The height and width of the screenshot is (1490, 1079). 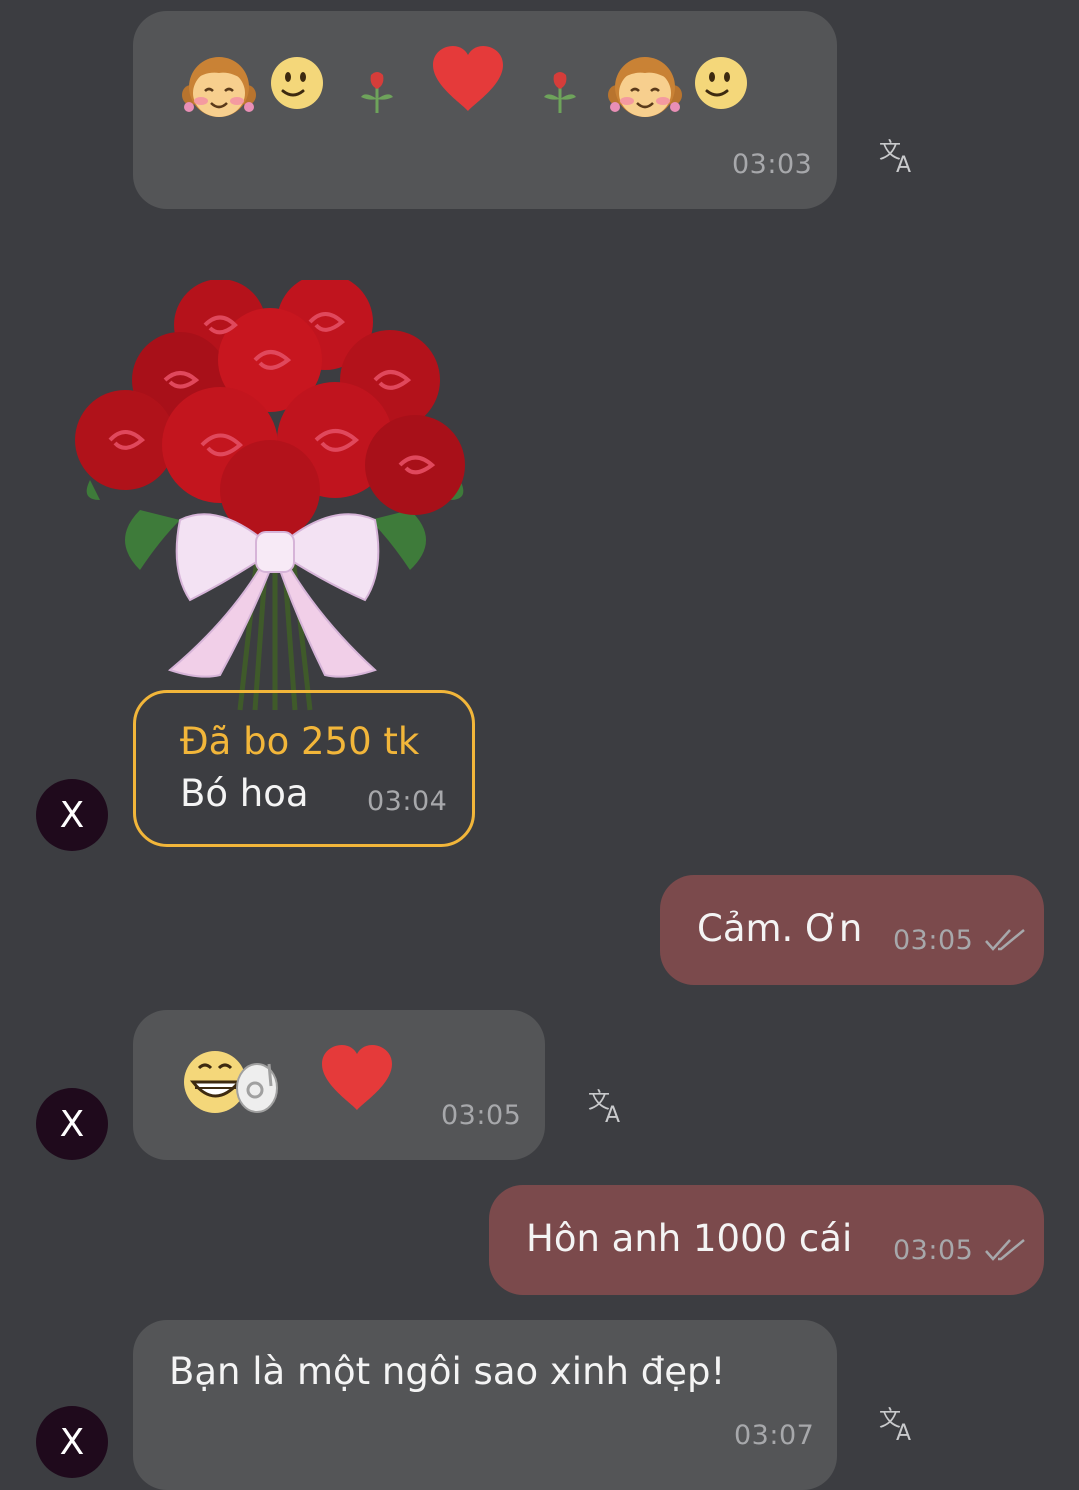 I want to click on message-bubble-emoji-row: 03:05, so click(x=339, y=1085).